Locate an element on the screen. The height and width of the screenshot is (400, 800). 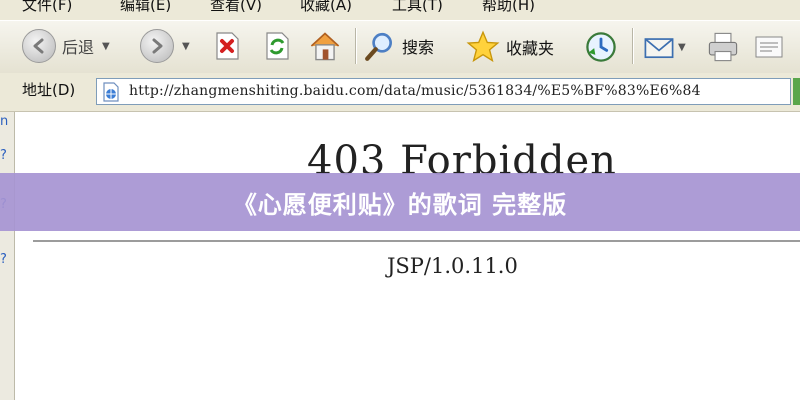
horizontal-rule is located at coordinates (416, 241).